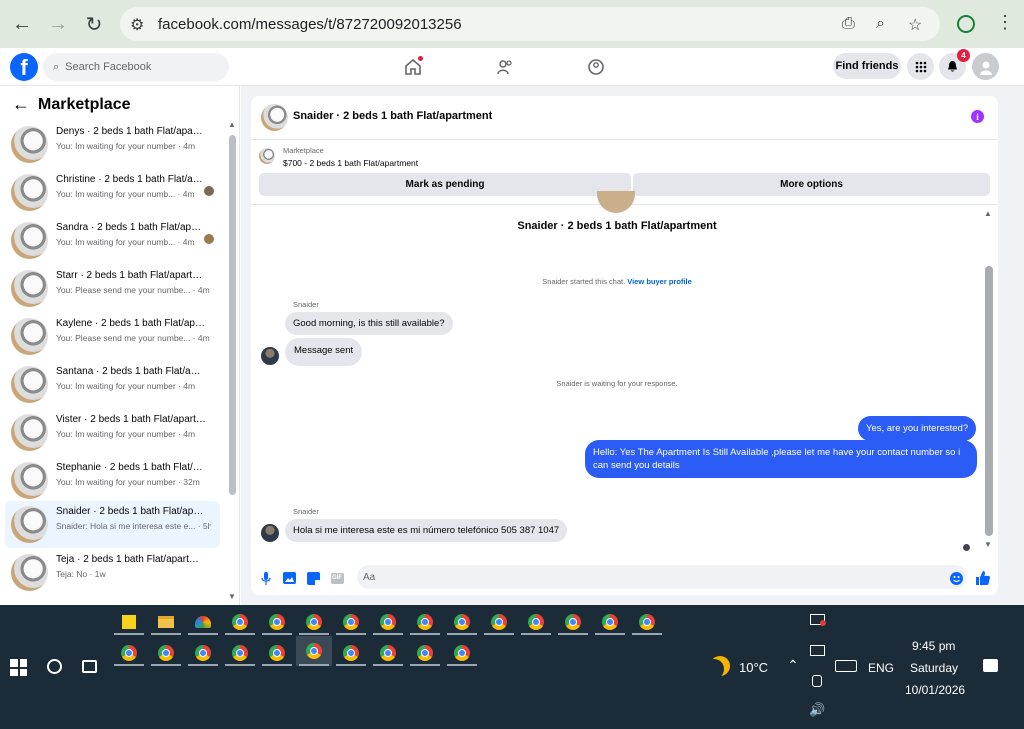  I want to click on clock-time: 9:45 pm, so click(933, 646).